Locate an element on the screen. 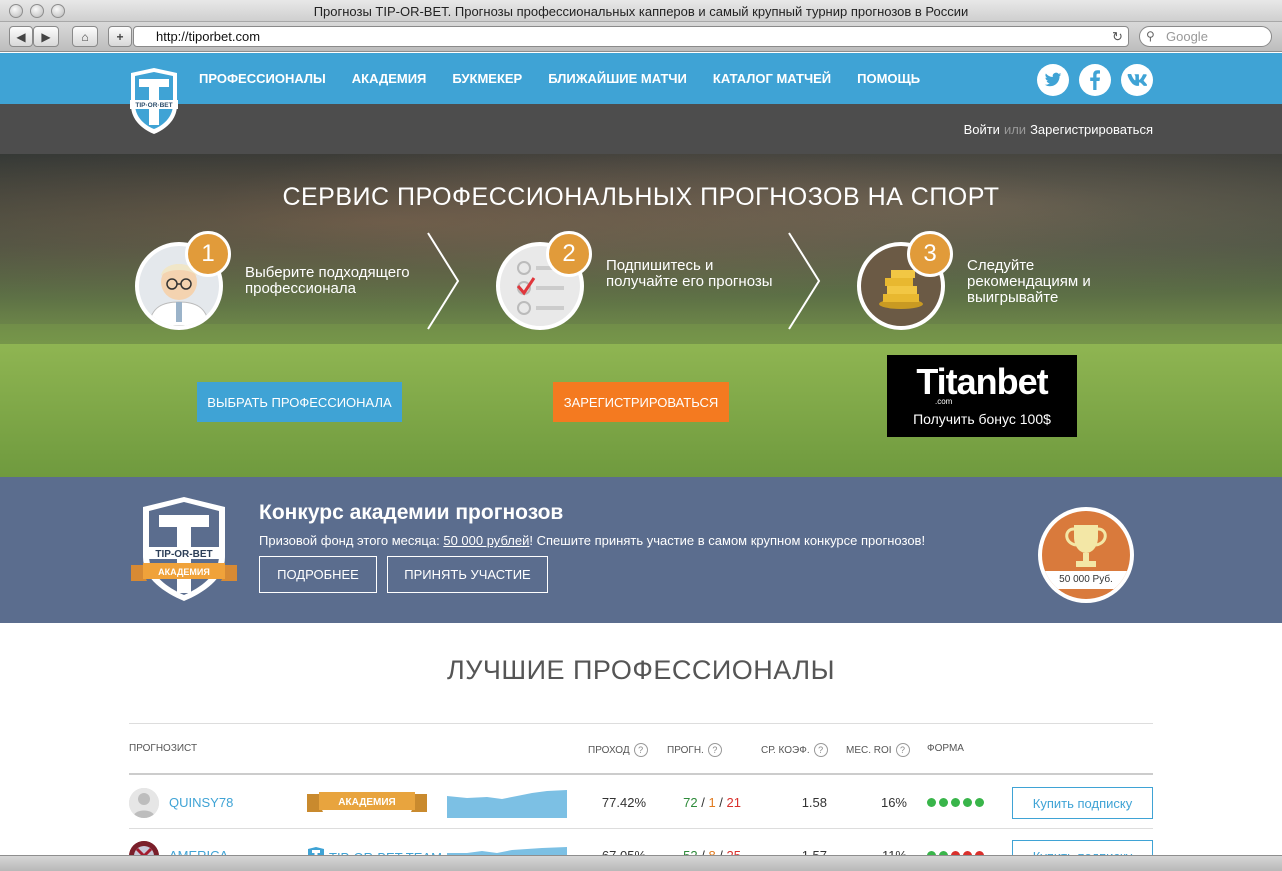 The image size is (1282, 871). address-bar: http://tiporbet.com is located at coordinates (631, 36).